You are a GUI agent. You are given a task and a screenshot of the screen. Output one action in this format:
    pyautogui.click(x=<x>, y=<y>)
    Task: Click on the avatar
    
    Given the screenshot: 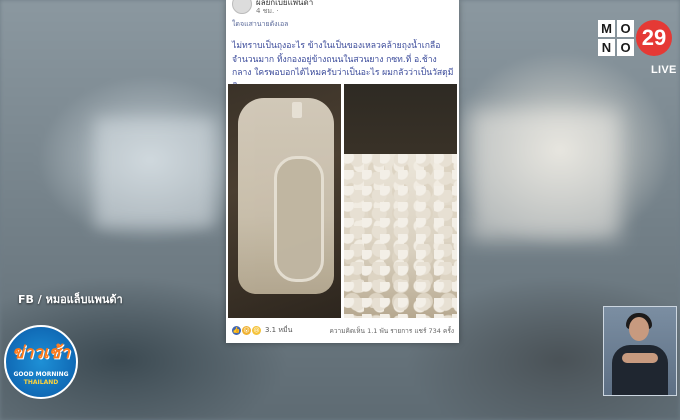 What is the action you would take?
    pyautogui.click(x=242, y=7)
    